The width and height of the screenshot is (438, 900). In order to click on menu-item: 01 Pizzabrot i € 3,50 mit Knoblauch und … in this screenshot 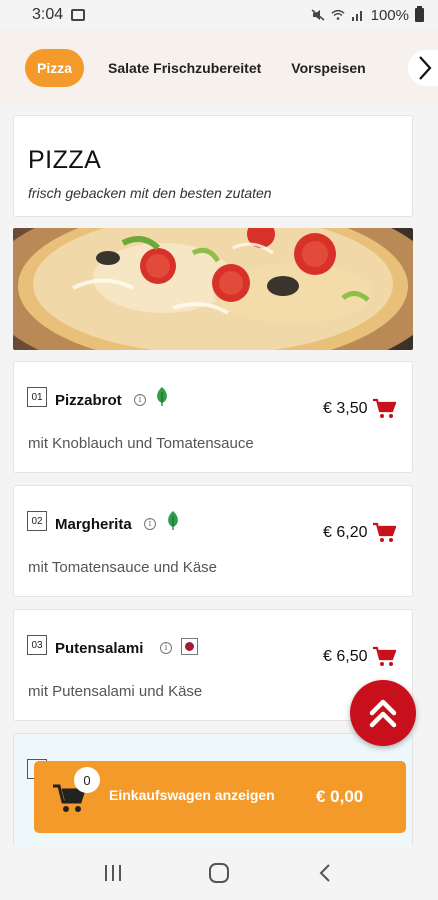, I will do `click(213, 417)`.